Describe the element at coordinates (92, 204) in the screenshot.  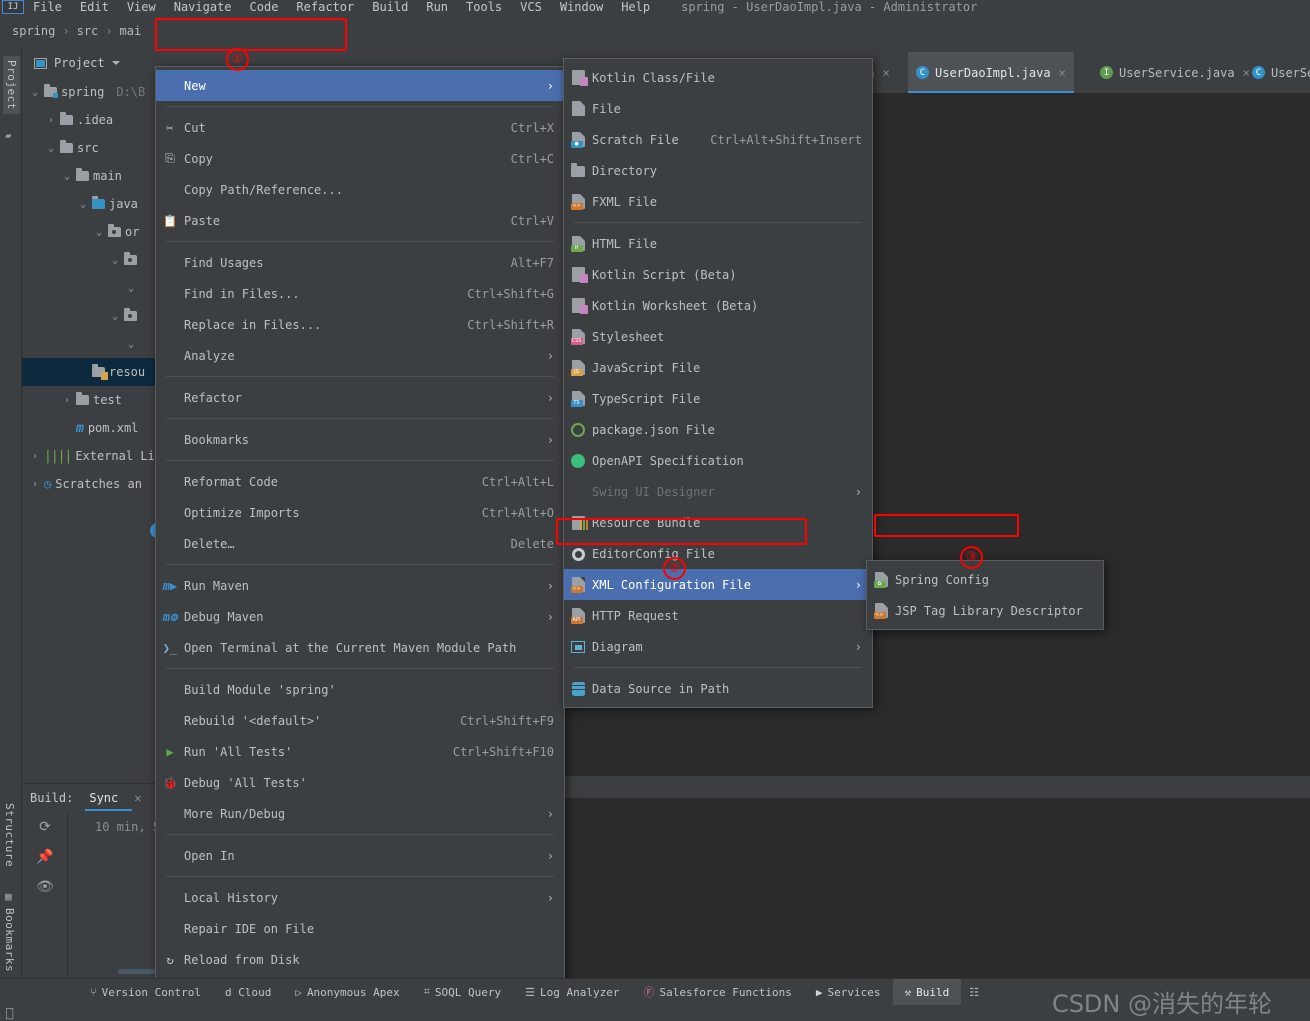
I see `tree-node-java: ⌄ java` at that location.